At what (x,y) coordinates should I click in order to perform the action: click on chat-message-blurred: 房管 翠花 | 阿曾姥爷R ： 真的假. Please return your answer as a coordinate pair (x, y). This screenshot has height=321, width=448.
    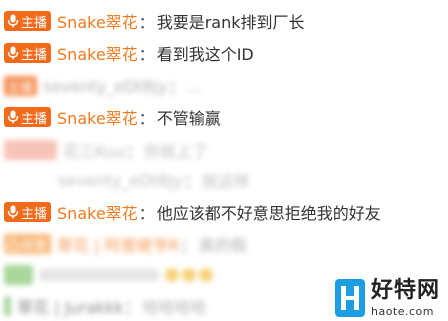
    Looking at the image, I should click on (125, 244).